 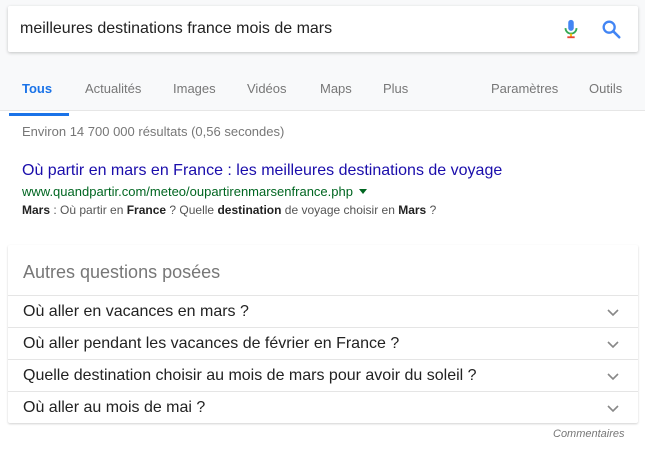 What do you see at coordinates (114, 407) in the screenshot?
I see `paa-question-text: Où aller au mois de mai ?` at bounding box center [114, 407].